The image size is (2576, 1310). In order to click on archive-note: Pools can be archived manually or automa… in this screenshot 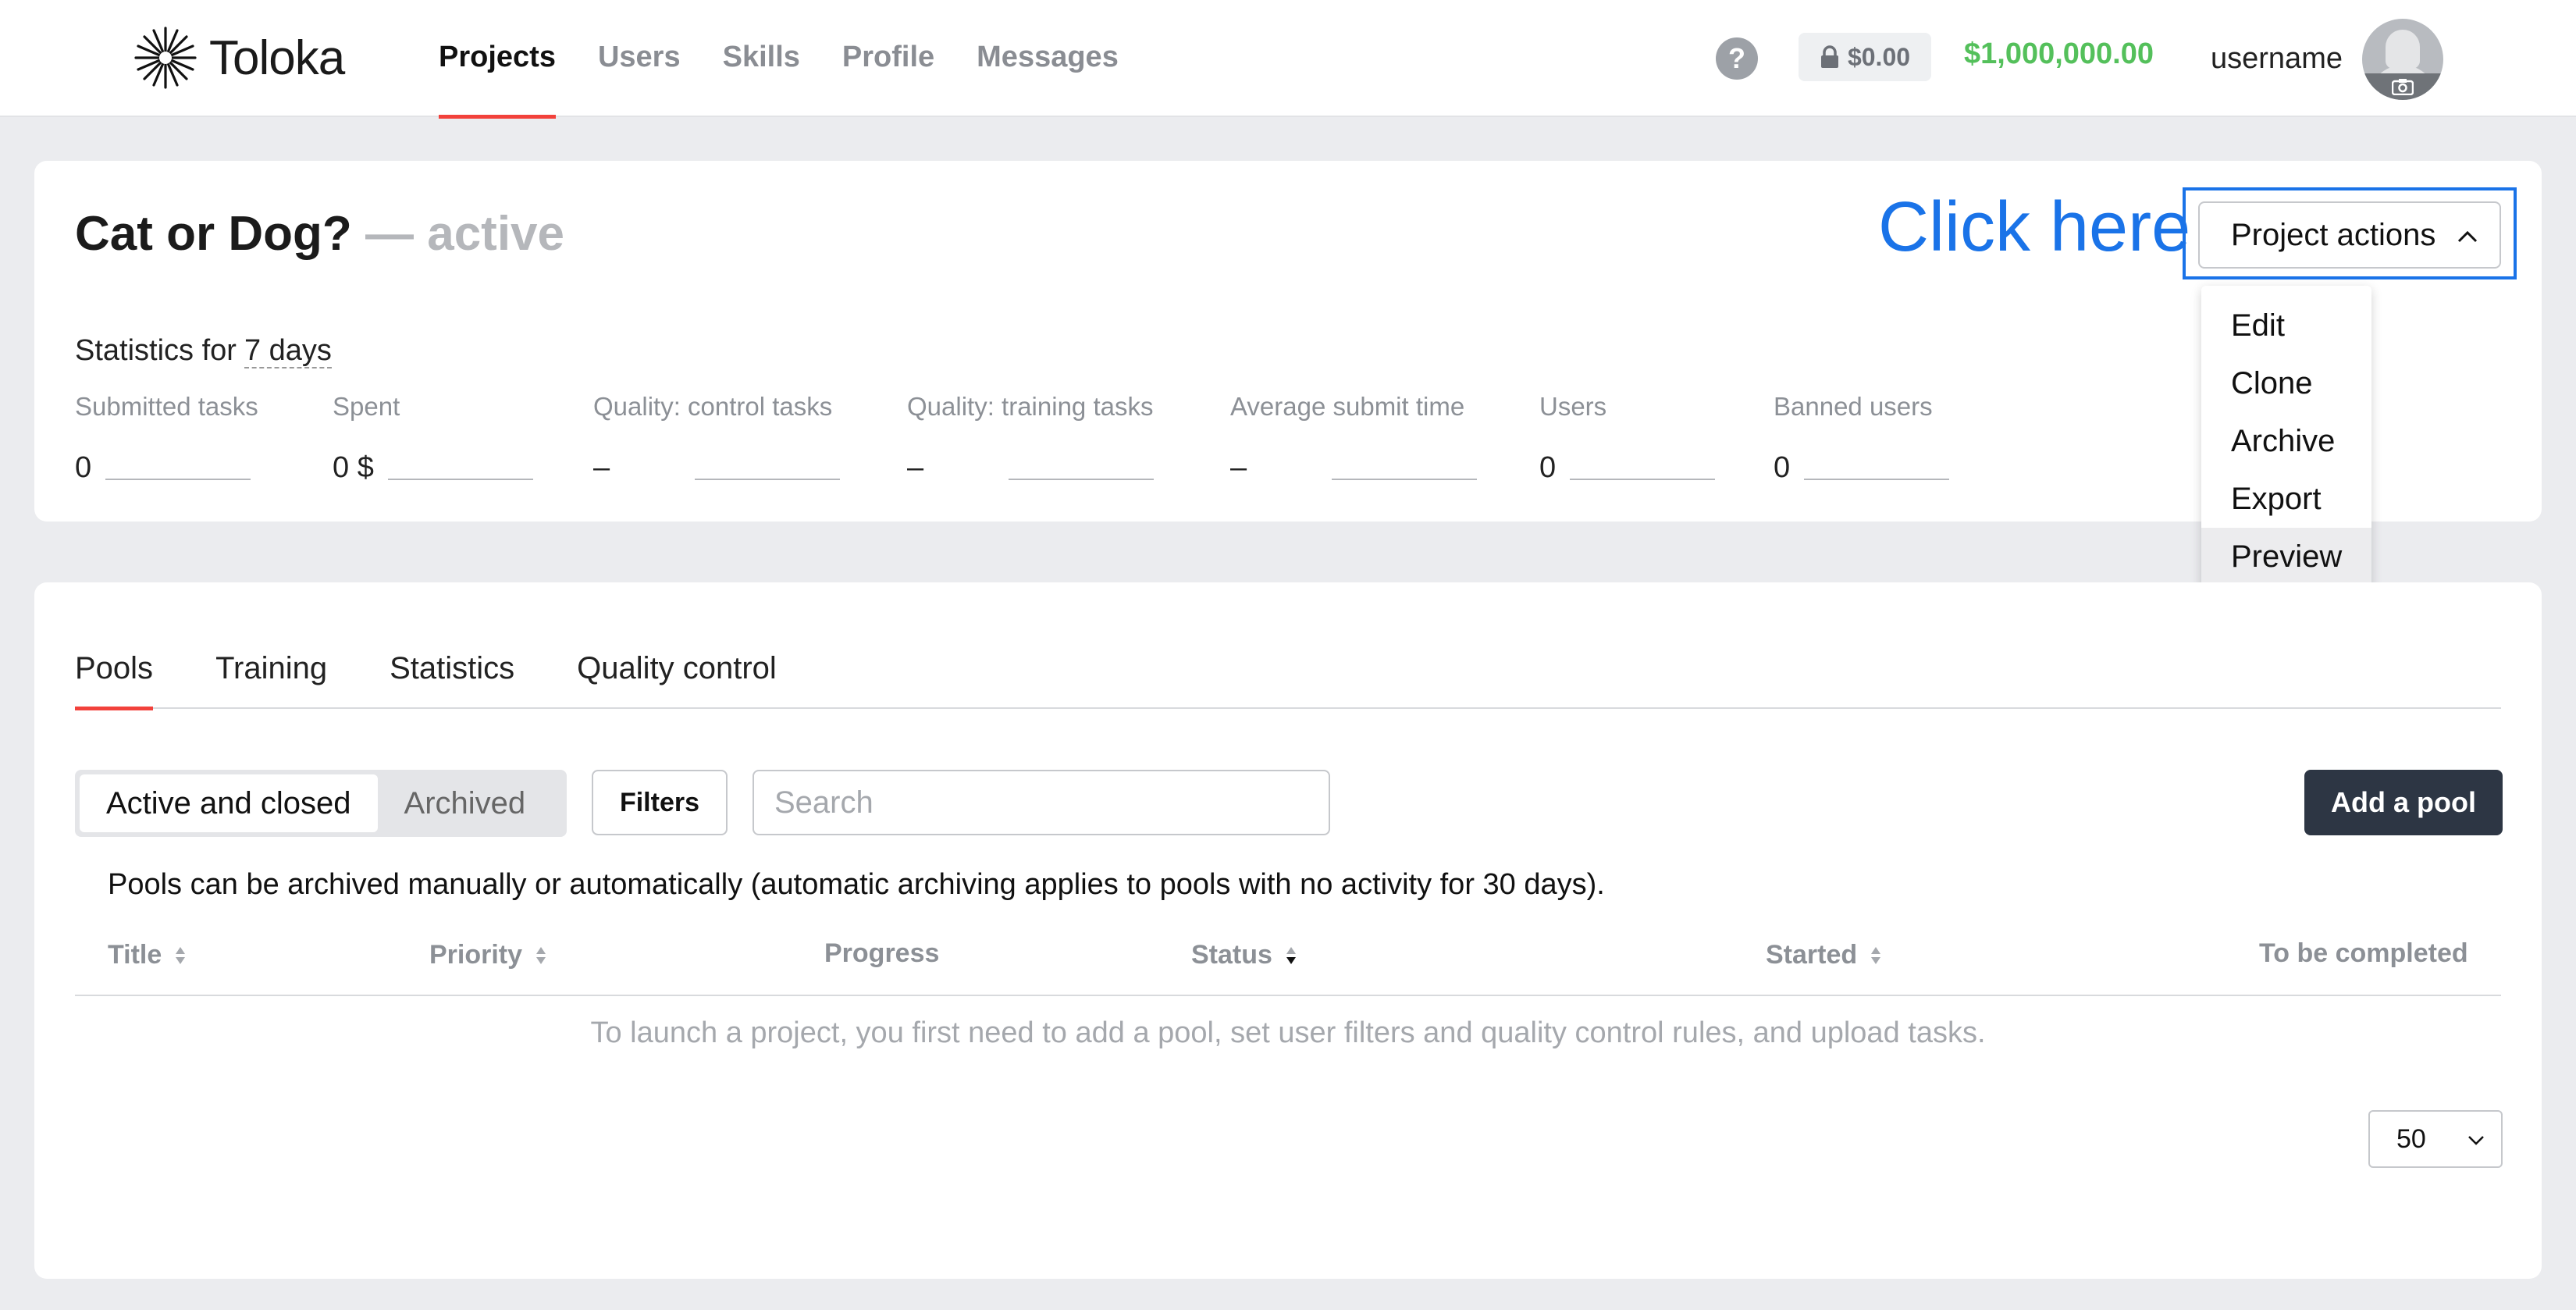, I will do `click(856, 884)`.